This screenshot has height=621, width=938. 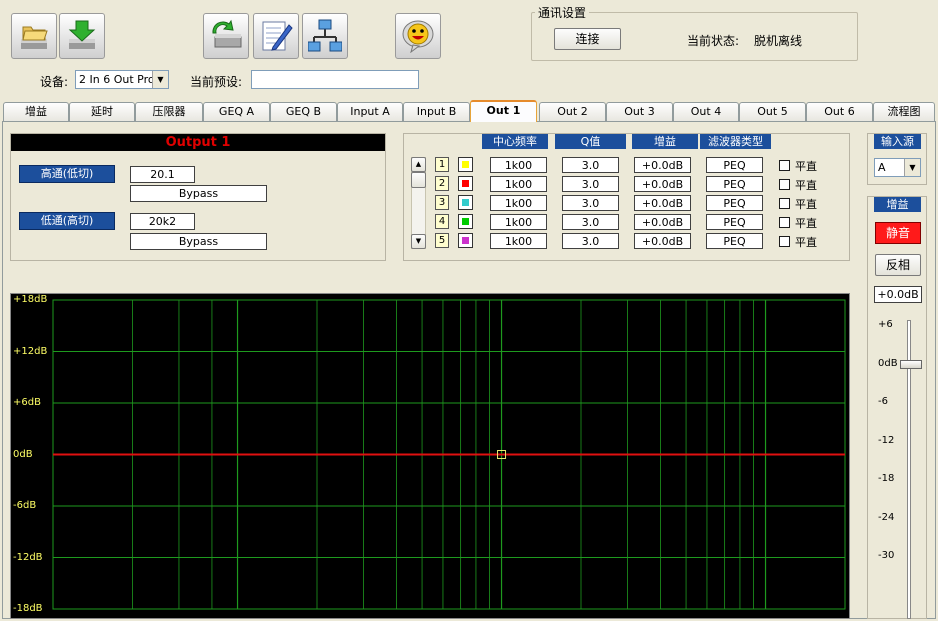 I want to click on network-button, so click(x=325, y=36).